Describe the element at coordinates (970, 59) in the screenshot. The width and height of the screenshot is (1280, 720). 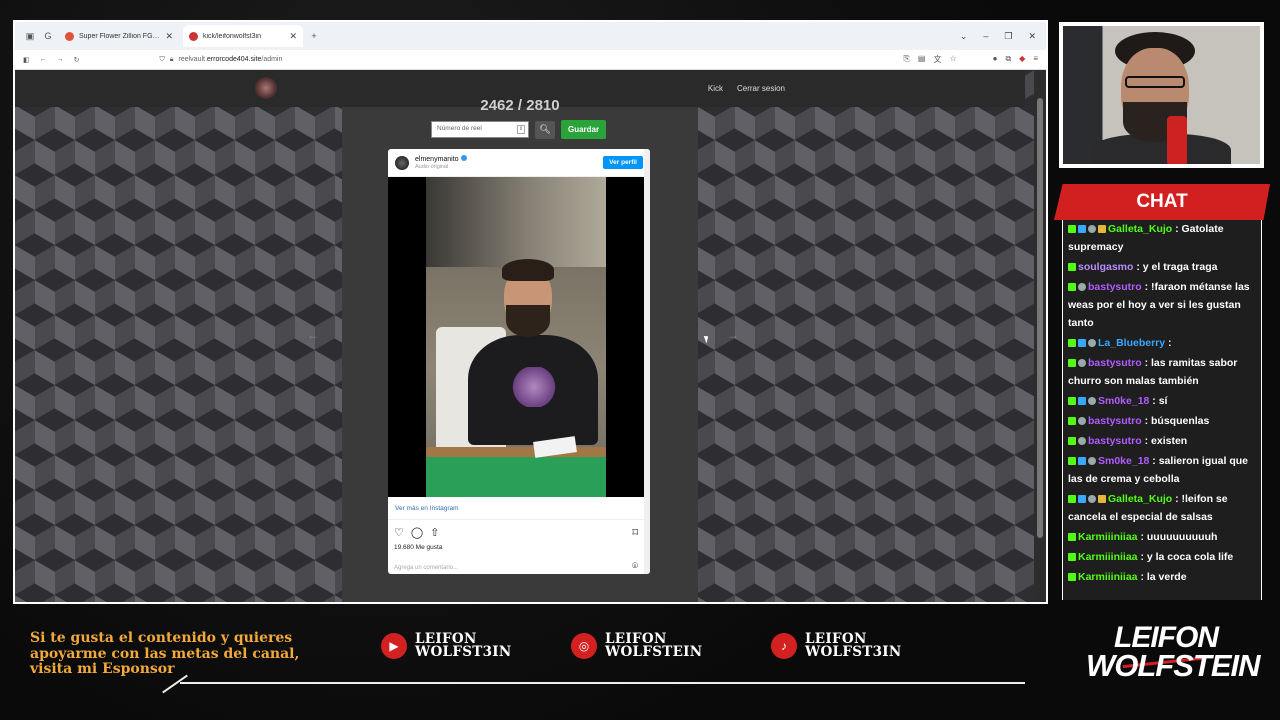
I see `toolbar-right: ⎘ ▤ 文 ☆ ● ⧉ ◆ ≡` at that location.